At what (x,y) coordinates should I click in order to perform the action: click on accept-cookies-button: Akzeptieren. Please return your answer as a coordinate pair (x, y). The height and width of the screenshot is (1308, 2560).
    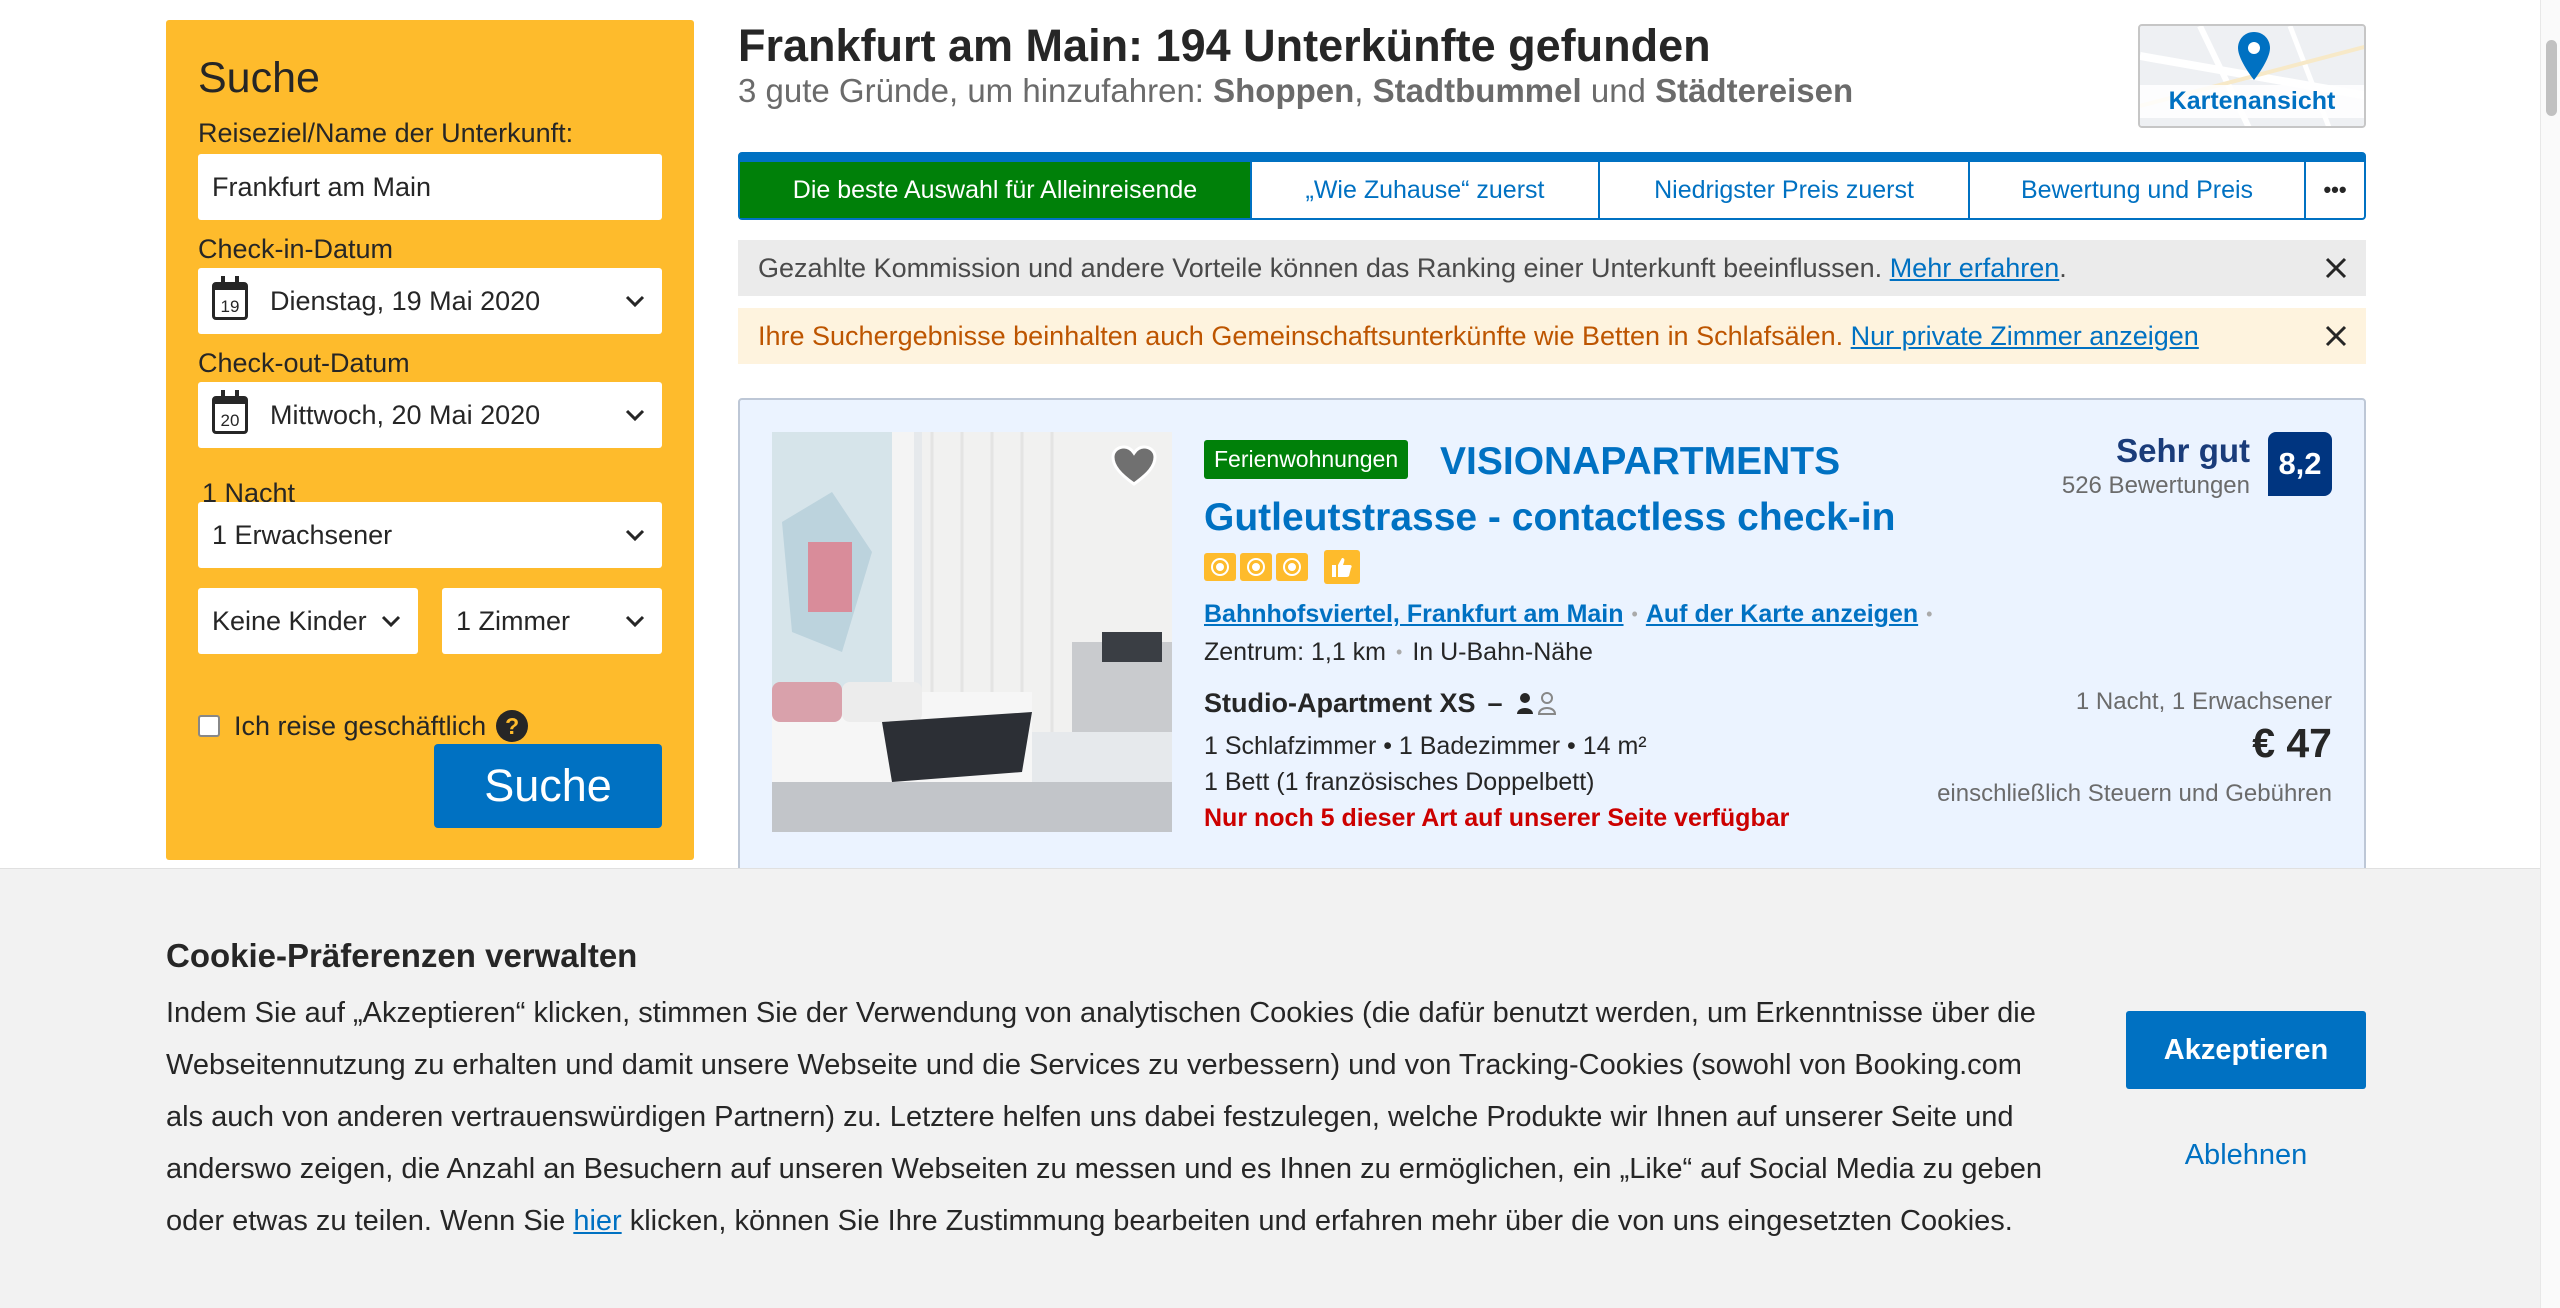
    Looking at the image, I should click on (2246, 1050).